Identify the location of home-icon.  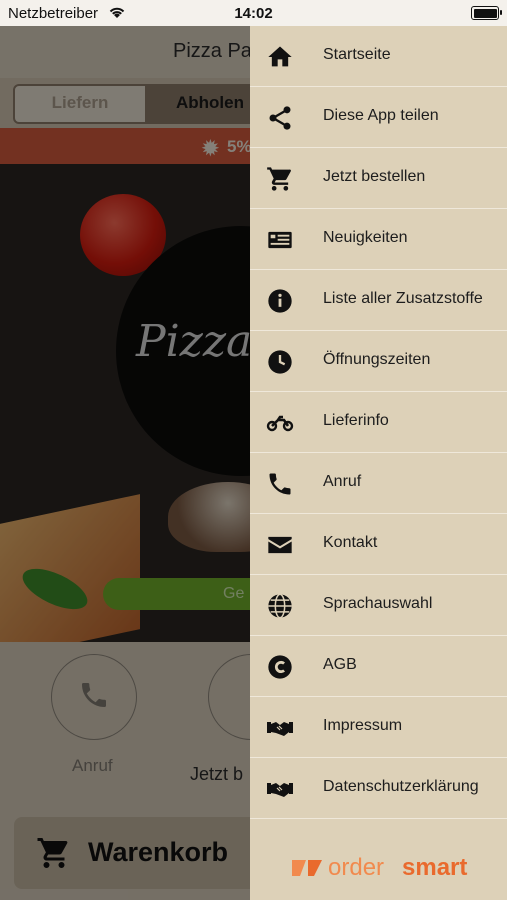
(280, 56).